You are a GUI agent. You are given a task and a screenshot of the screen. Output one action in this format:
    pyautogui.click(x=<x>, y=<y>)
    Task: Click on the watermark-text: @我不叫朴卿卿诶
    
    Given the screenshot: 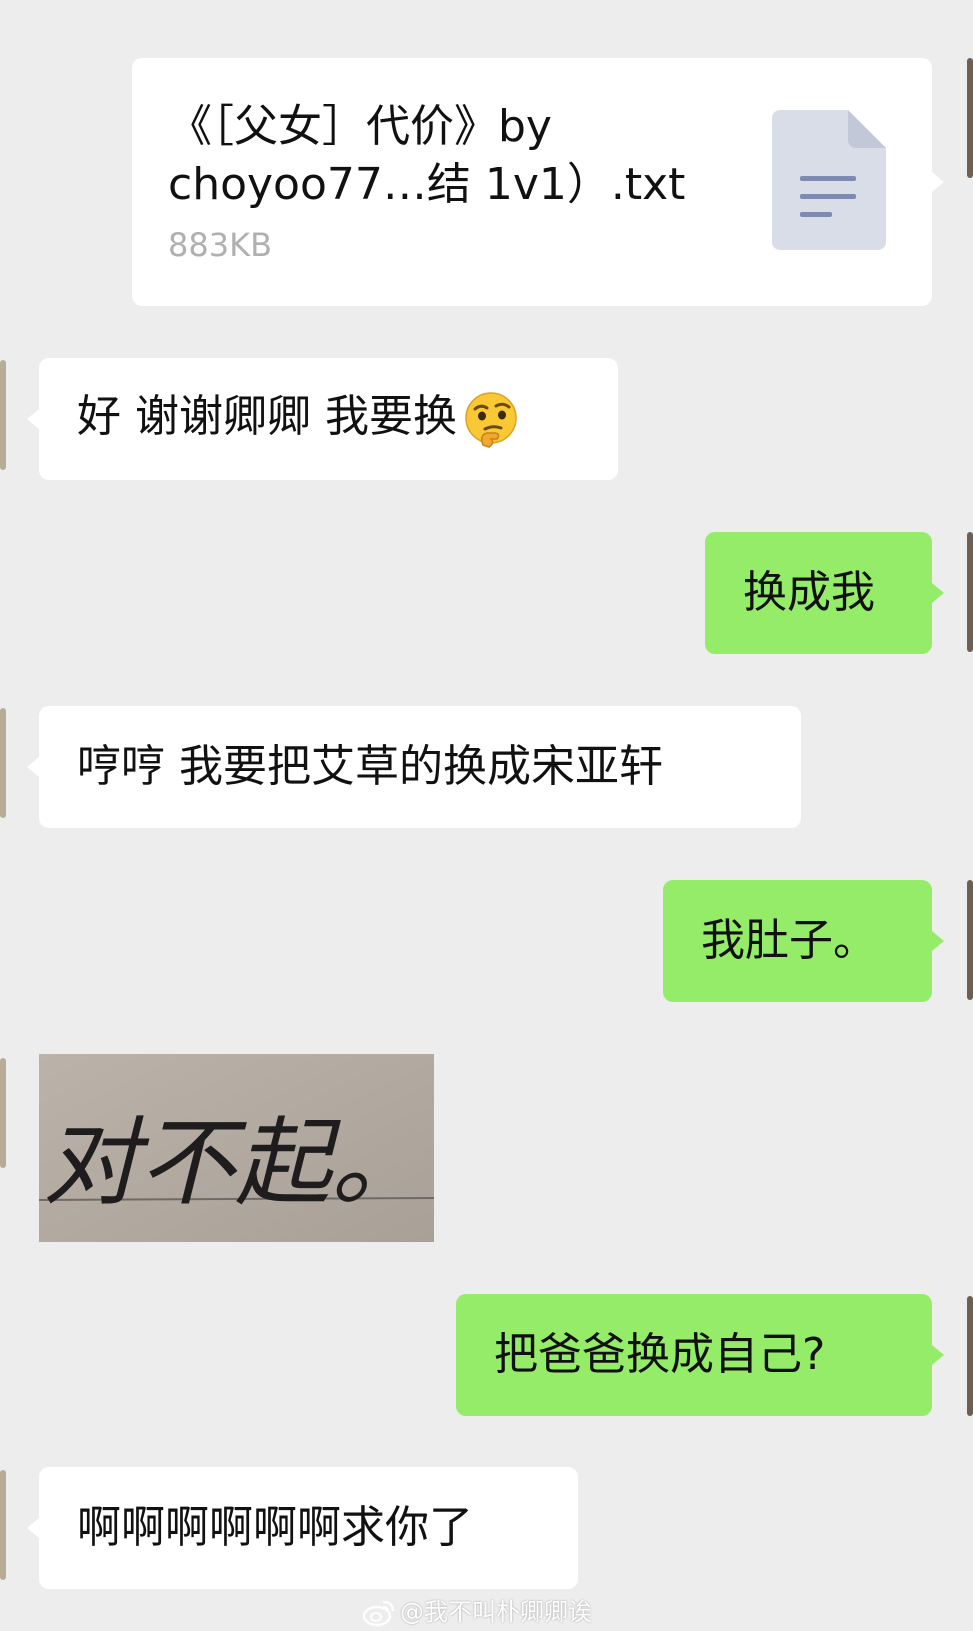 What is the action you would take?
    pyautogui.click(x=496, y=1612)
    